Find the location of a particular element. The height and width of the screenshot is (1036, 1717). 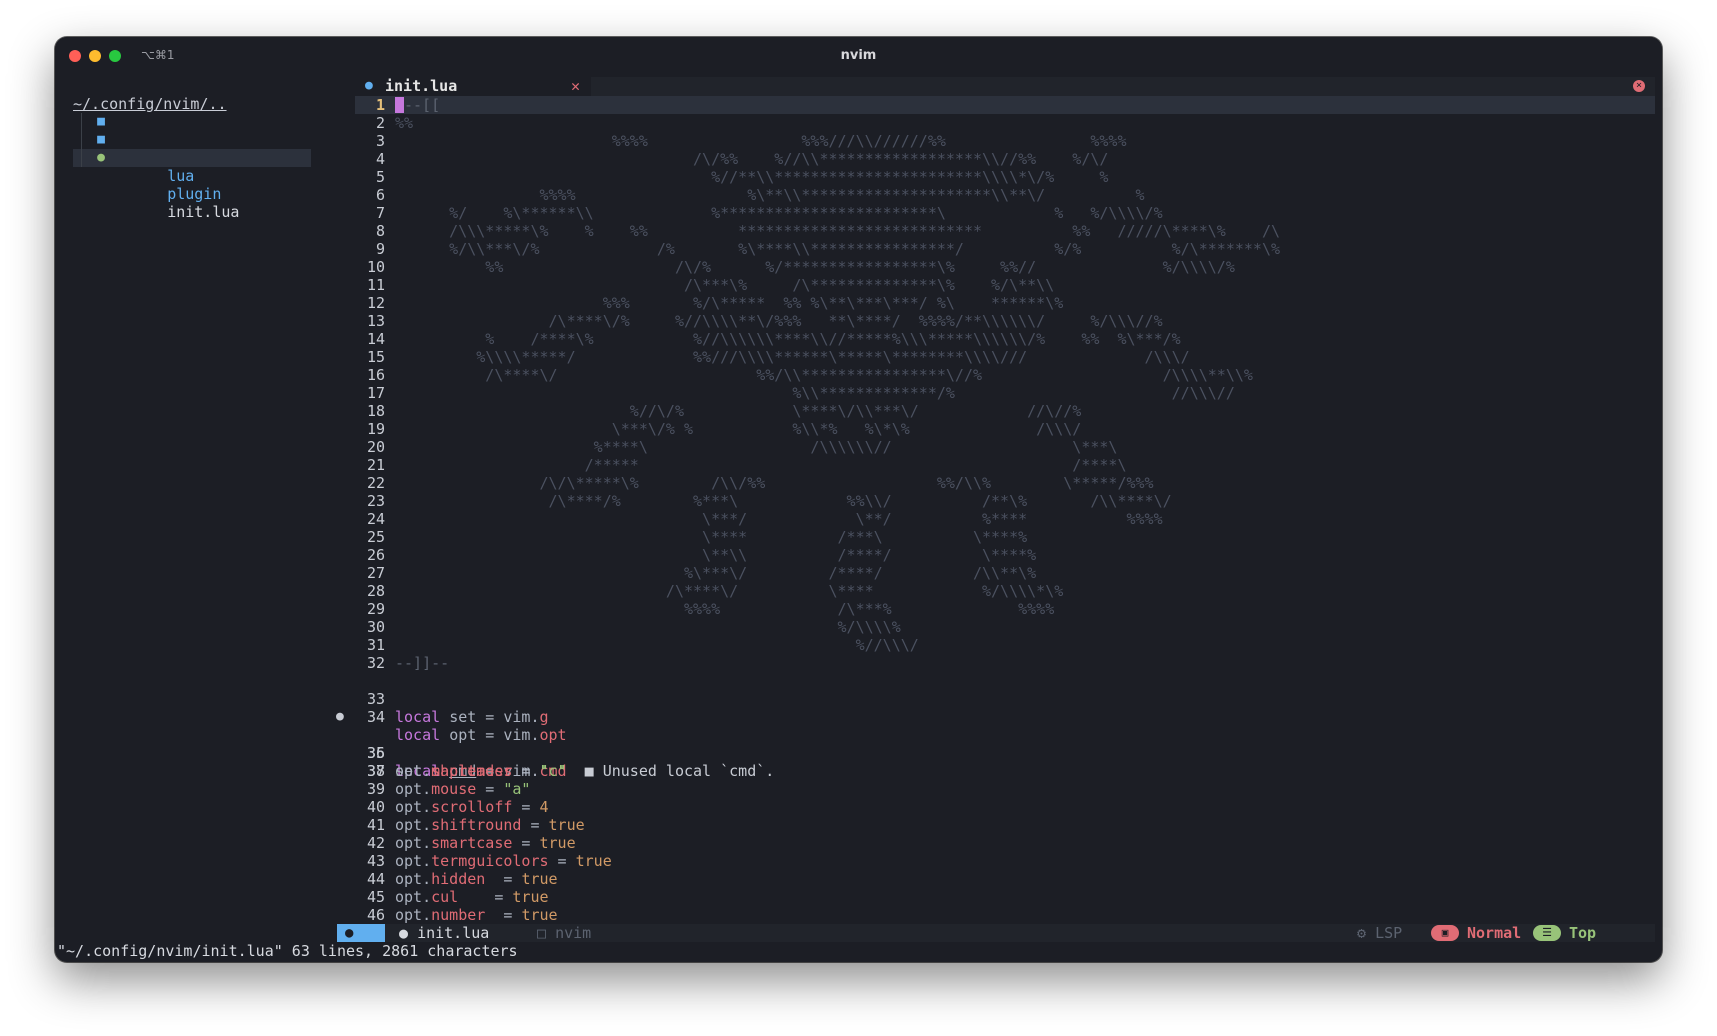

code-line: 29 %%%% /\***% %%%% is located at coordinates (1005, 609).